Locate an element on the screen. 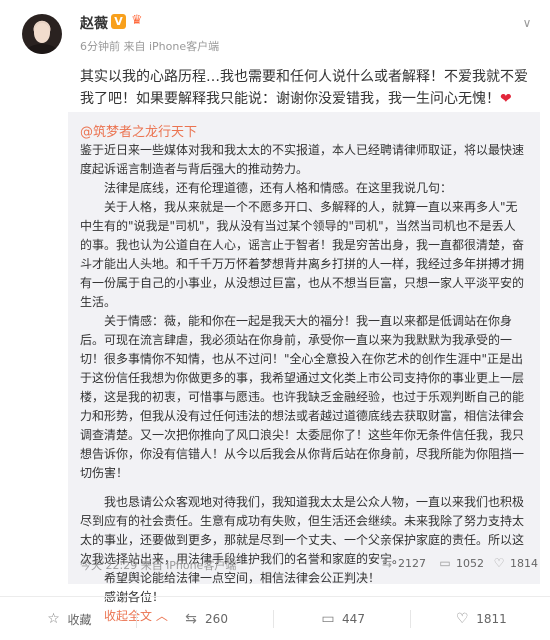 This screenshot has height=640, width=550. avatar-face is located at coordinates (42, 33).